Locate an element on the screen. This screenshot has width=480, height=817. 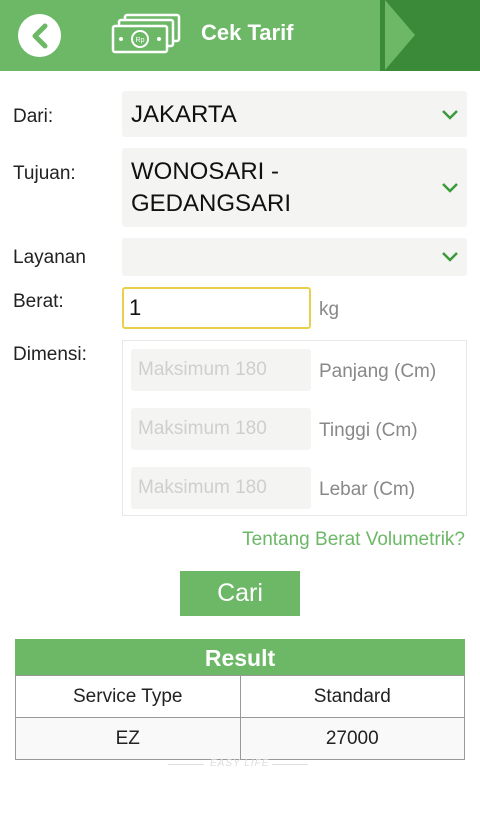
footer-watermark: EASY LIFE is located at coordinates (238, 764).